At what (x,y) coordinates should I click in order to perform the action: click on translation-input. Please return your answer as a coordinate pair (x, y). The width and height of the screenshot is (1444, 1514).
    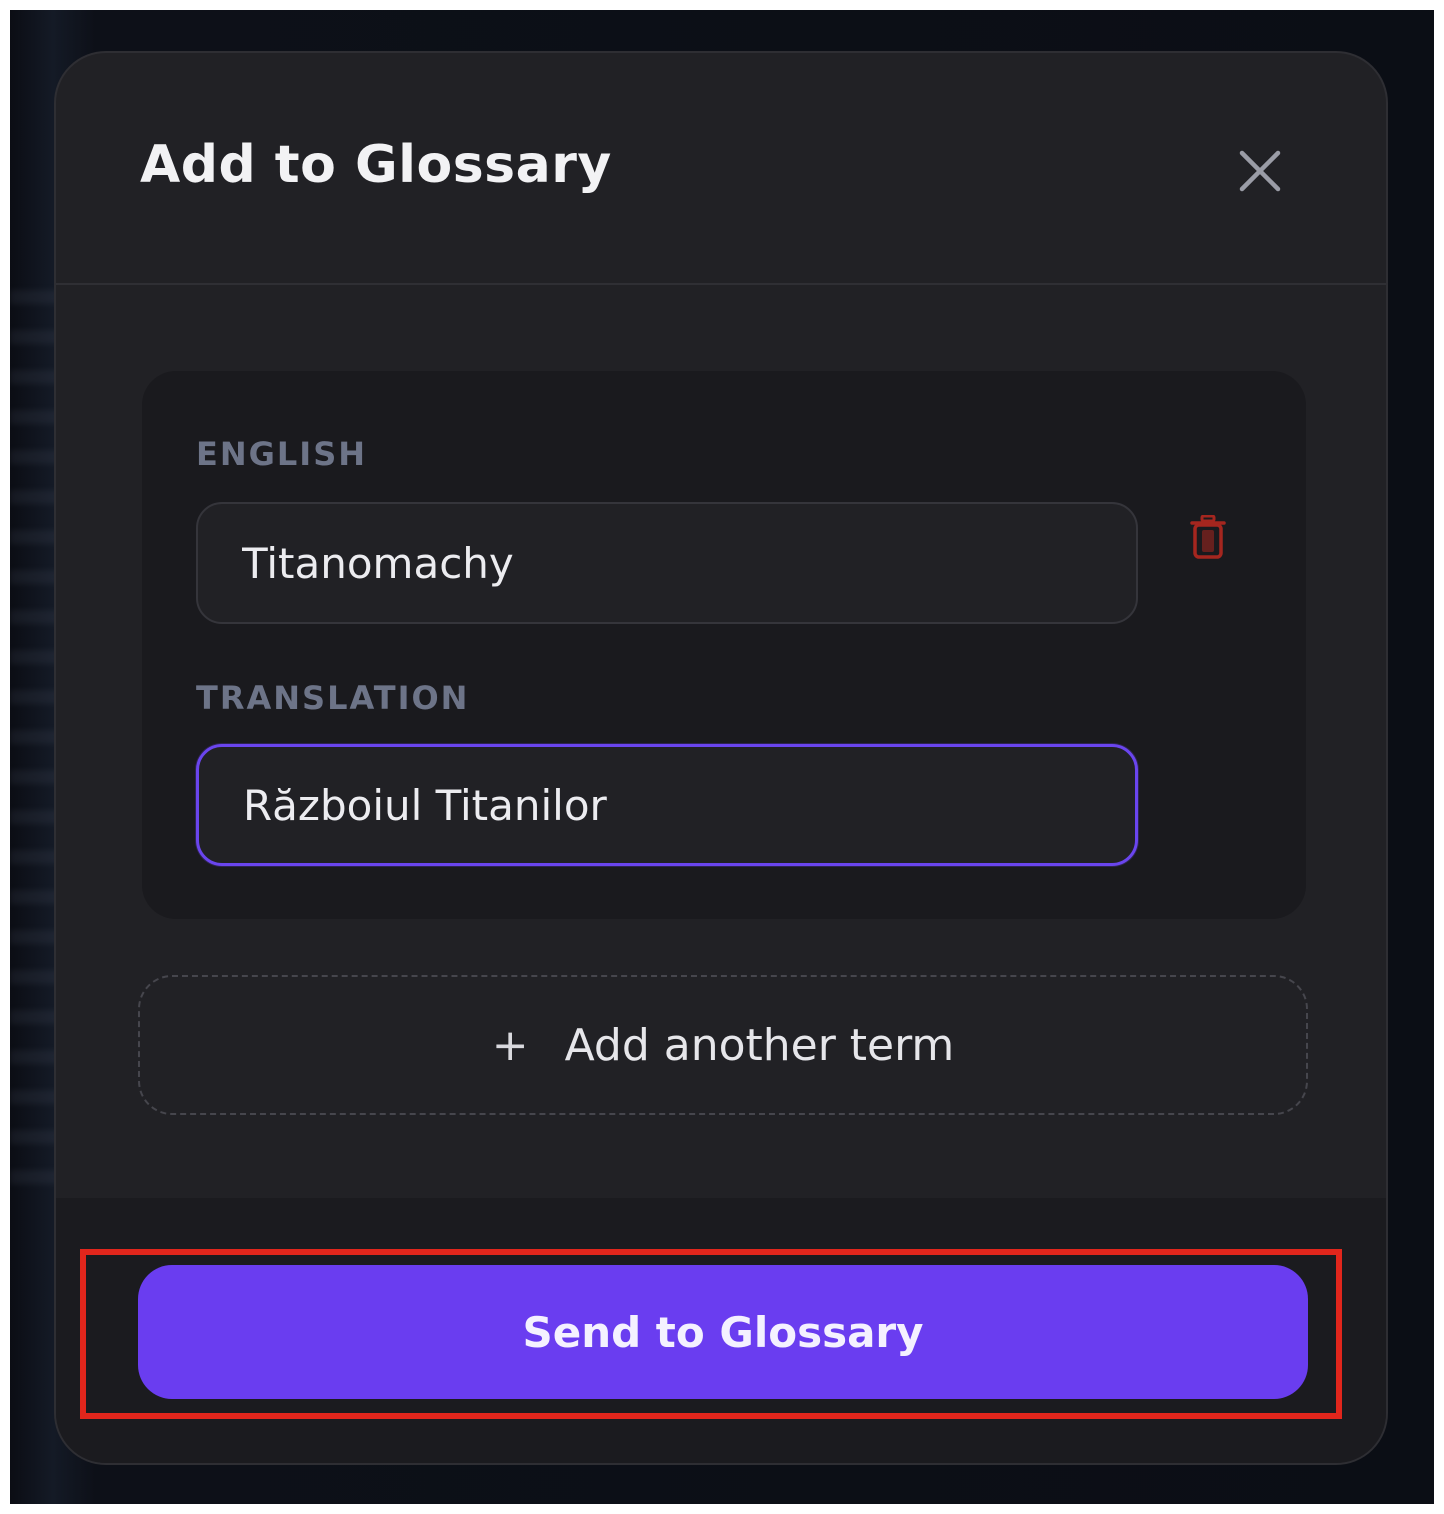
    Looking at the image, I should click on (667, 805).